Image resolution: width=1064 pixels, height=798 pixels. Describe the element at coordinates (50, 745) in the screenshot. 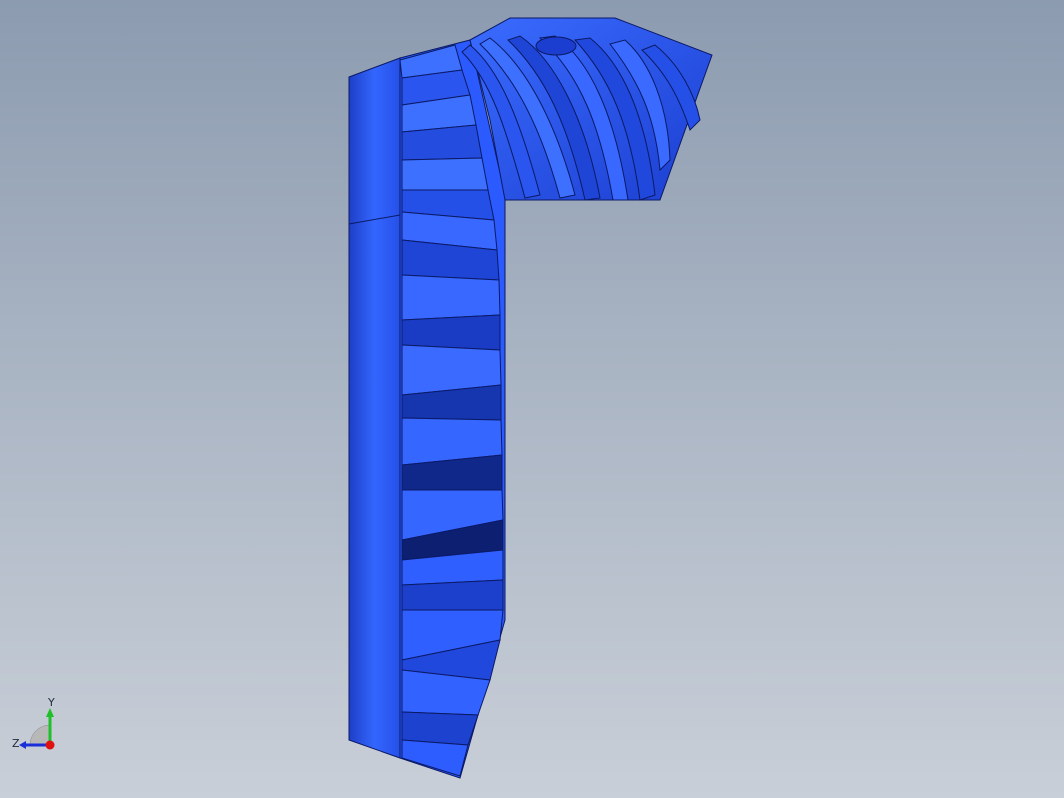

I see `x-axis-dot` at that location.